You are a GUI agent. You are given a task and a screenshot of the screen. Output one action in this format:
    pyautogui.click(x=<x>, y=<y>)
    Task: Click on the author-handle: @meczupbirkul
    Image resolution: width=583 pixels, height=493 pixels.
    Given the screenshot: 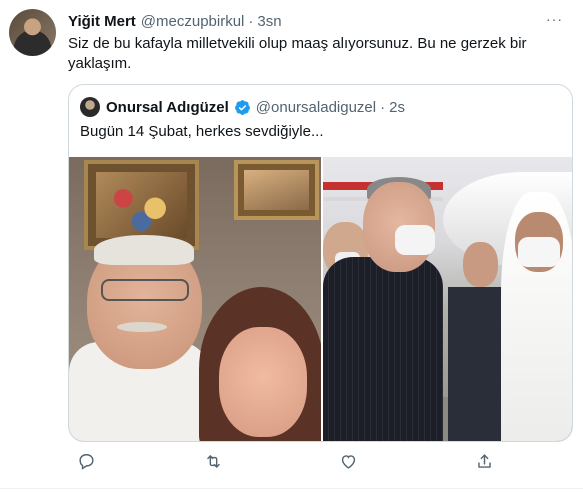 What is the action you would take?
    pyautogui.click(x=193, y=21)
    